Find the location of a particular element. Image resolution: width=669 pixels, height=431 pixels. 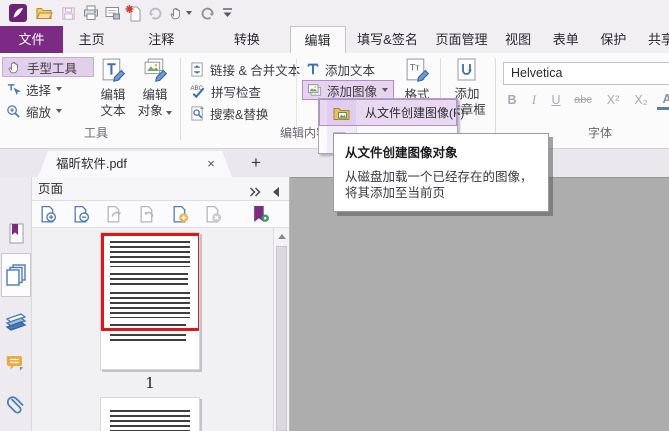

font-color-button: A is located at coordinates (663, 100).